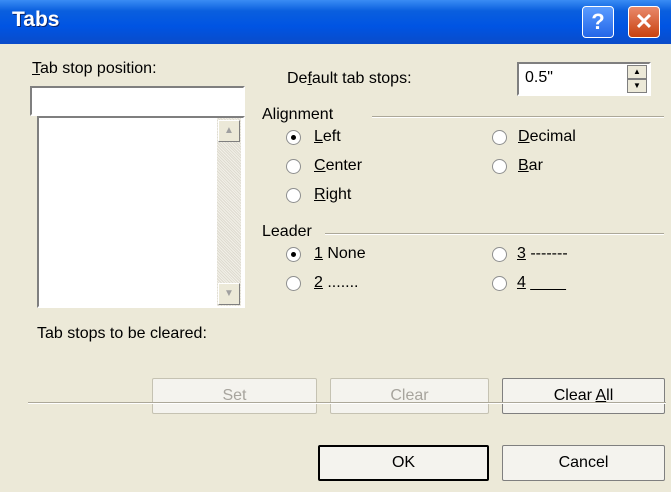 This screenshot has height=492, width=671. I want to click on title-bar: Tabs ? ✕, so click(335, 22).